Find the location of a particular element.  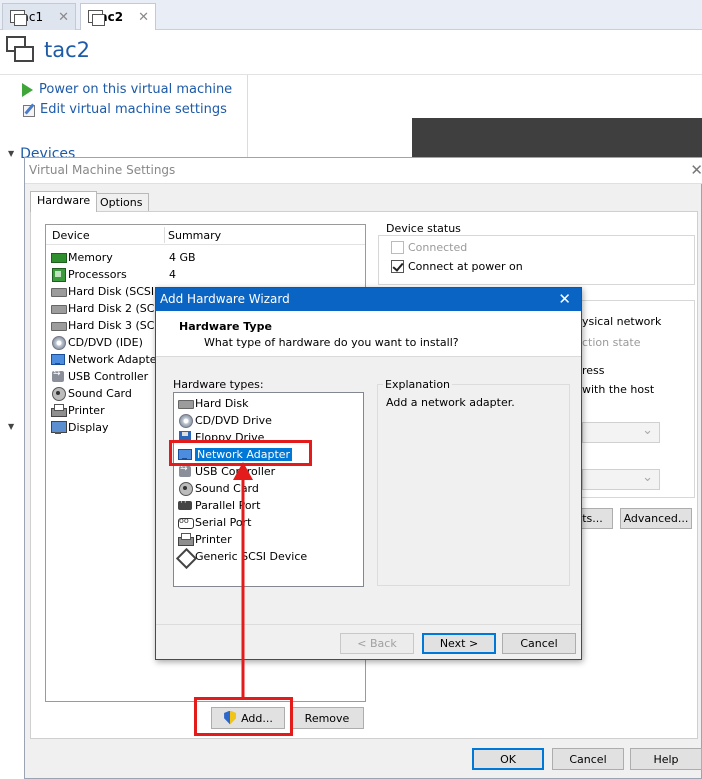

parallel-port-icon is located at coordinates (185, 505).